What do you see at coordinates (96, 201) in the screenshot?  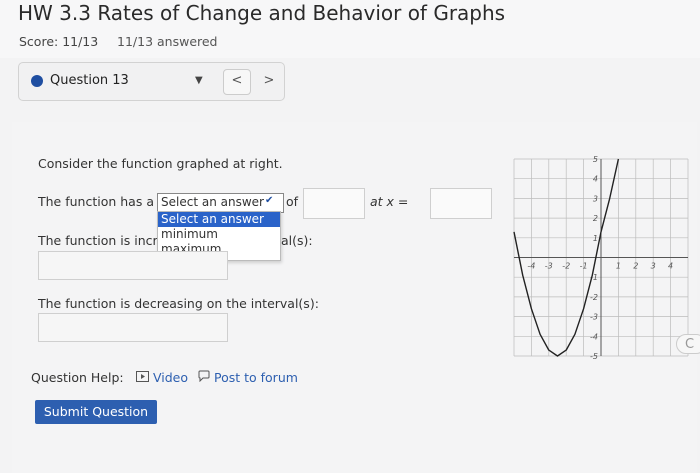 I see `line1-prefix: The function has a` at bounding box center [96, 201].